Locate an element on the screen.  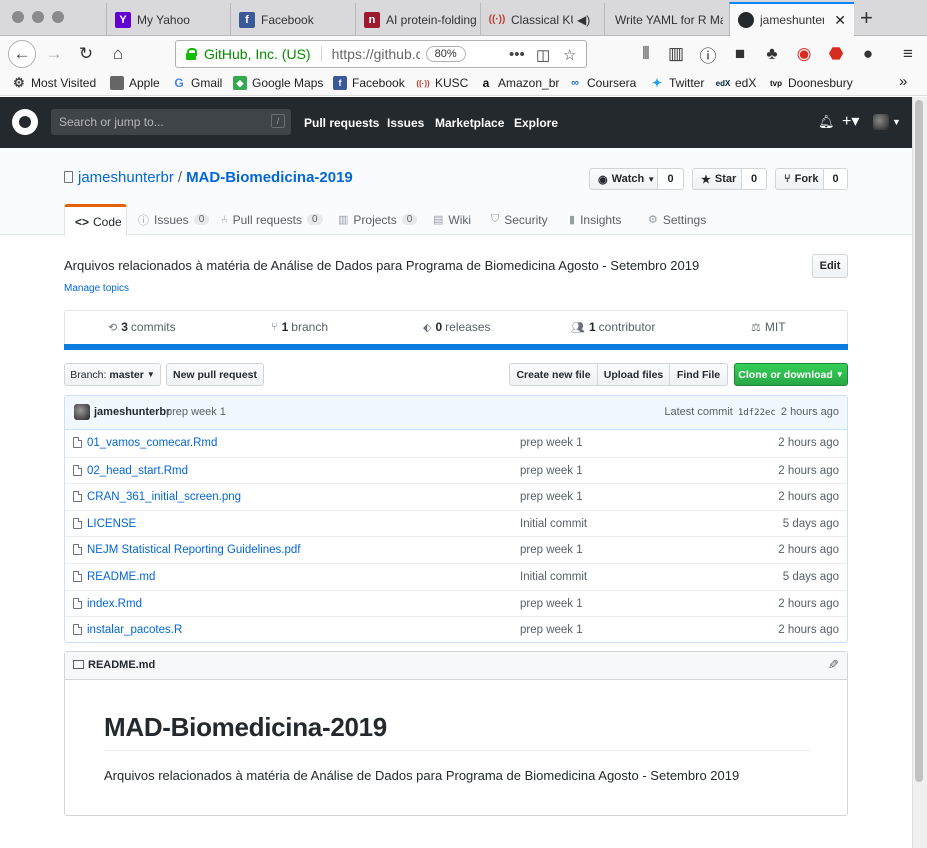
reload-button: ↻ is located at coordinates (86, 54).